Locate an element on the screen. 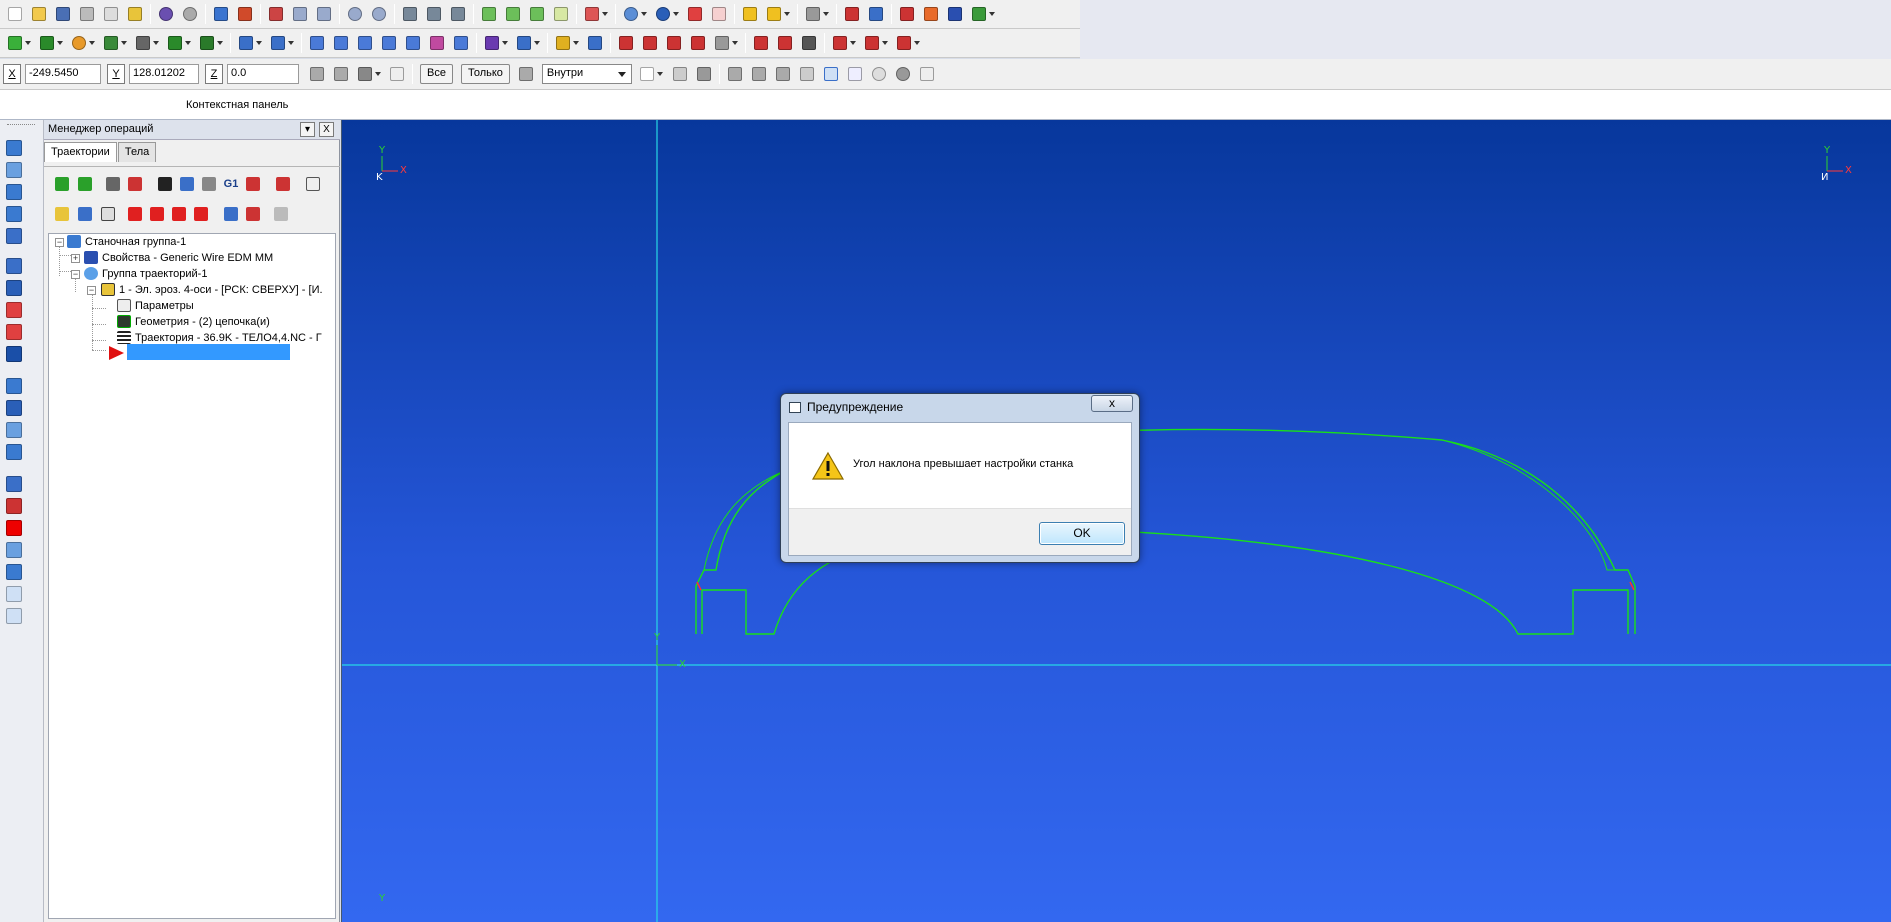 This screenshot has width=1891, height=922. select-chain-icon is located at coordinates (410, 14).